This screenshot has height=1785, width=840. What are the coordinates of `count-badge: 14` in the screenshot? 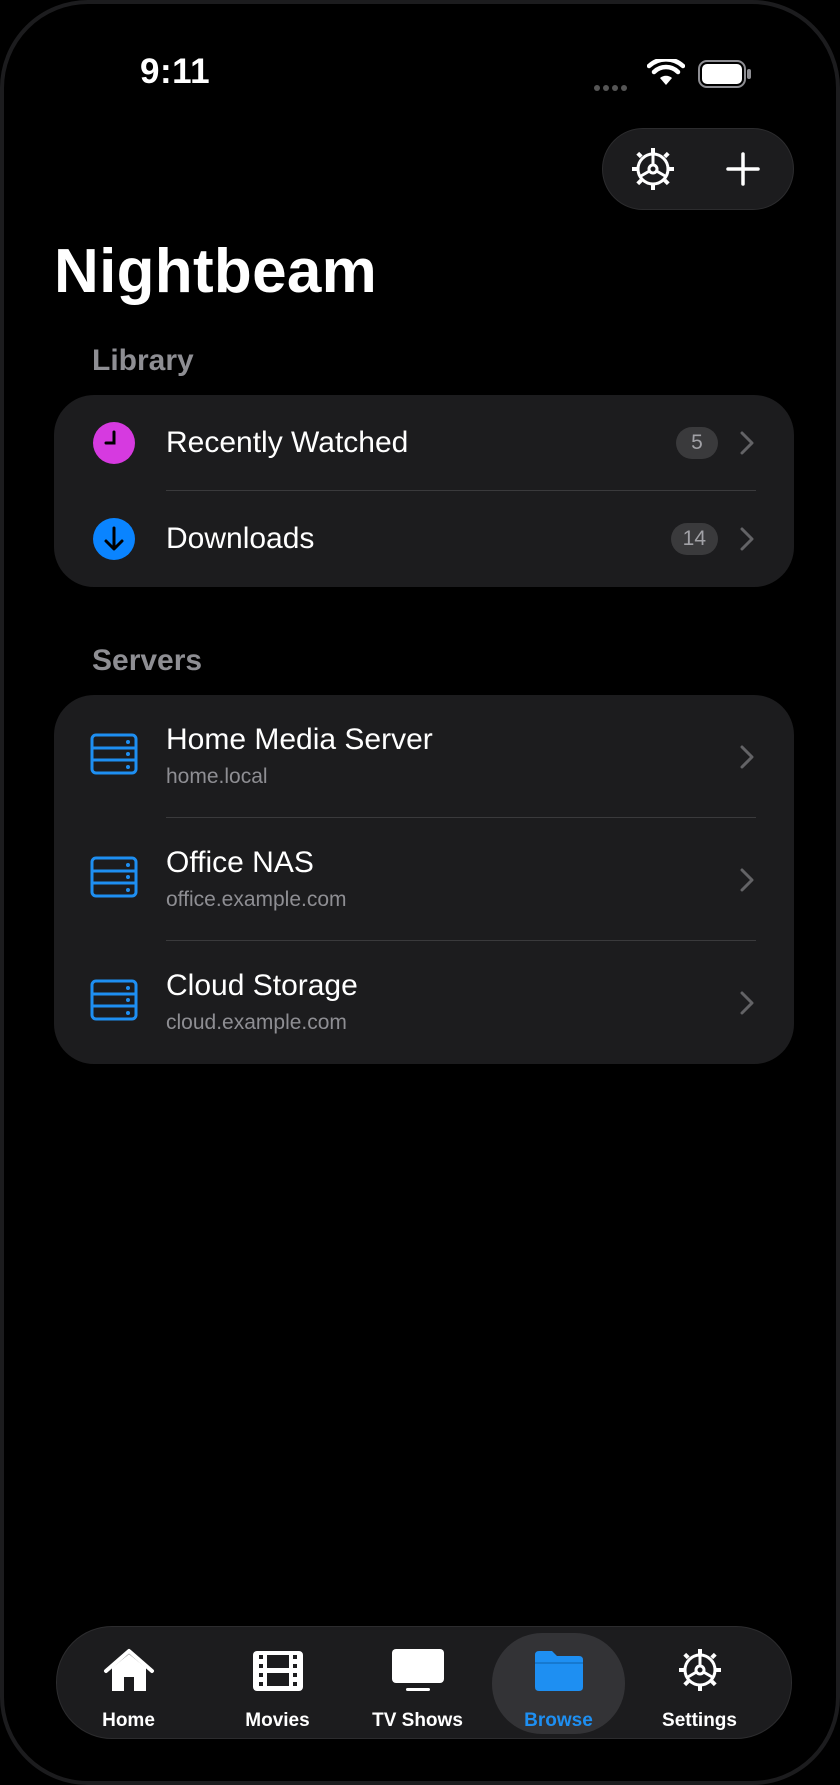 It's located at (694, 539).